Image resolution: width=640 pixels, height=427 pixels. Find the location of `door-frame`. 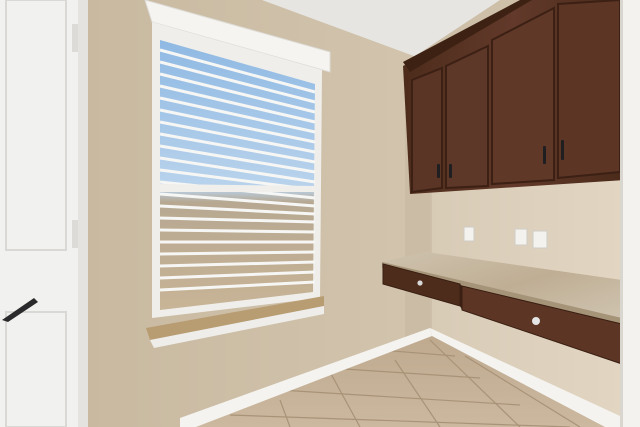

door-frame is located at coordinates (83, 213).